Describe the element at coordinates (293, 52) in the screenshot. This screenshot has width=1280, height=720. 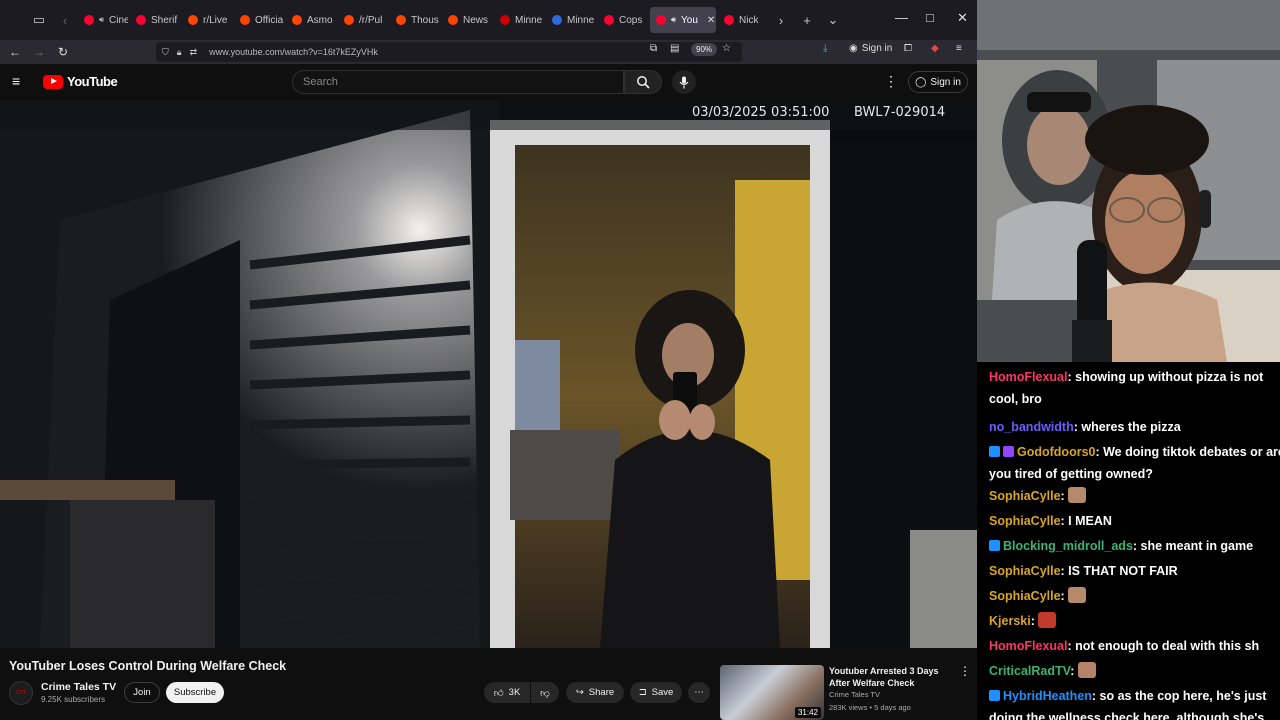
I see `url-text: www.youtube.com/watch?v=16t7kEZyVHk` at that location.